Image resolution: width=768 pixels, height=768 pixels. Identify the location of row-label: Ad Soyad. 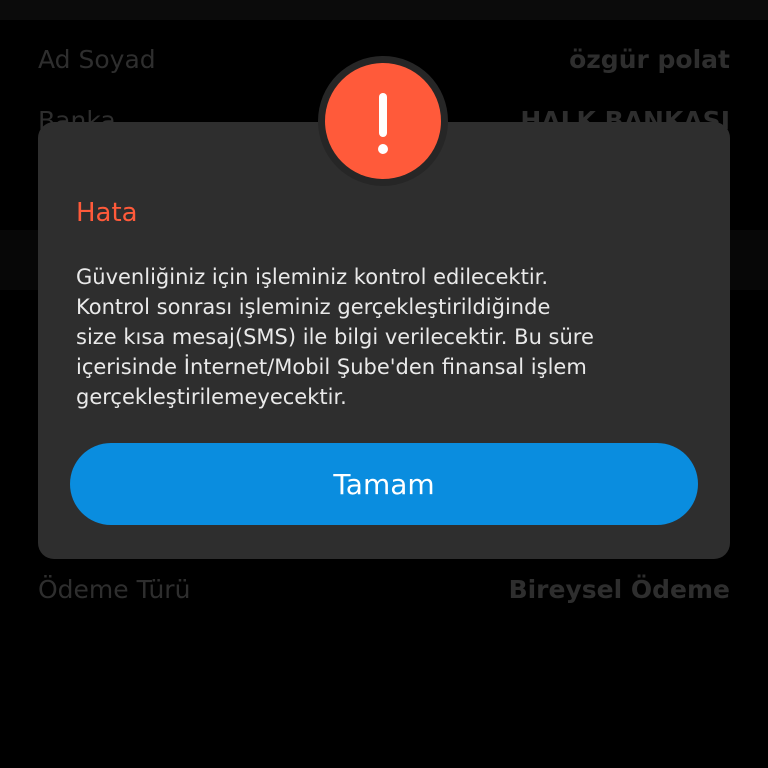
(97, 59).